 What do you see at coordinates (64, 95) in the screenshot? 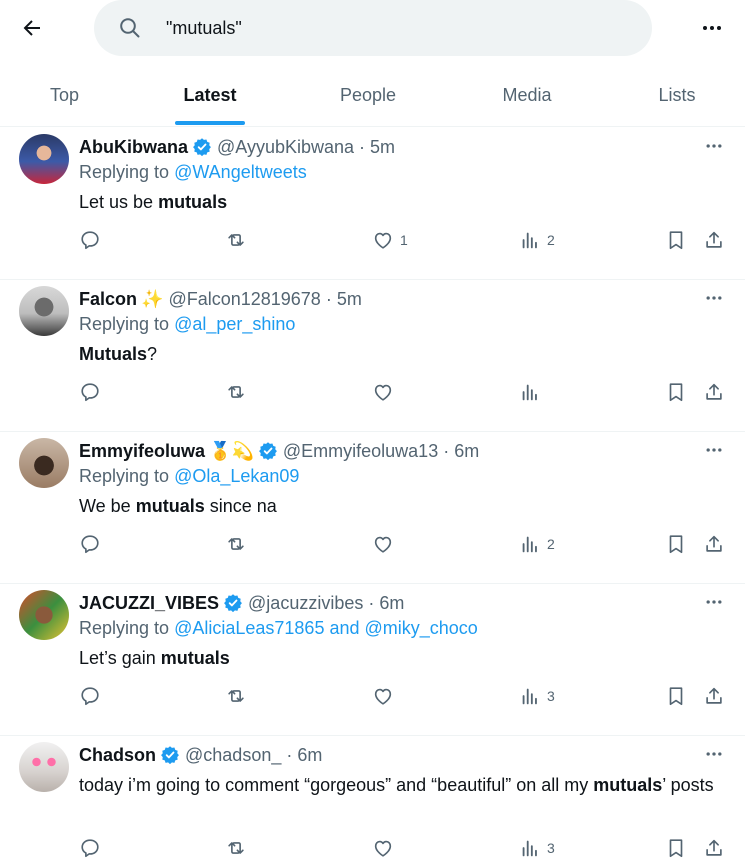
I see `tab-top: Top` at bounding box center [64, 95].